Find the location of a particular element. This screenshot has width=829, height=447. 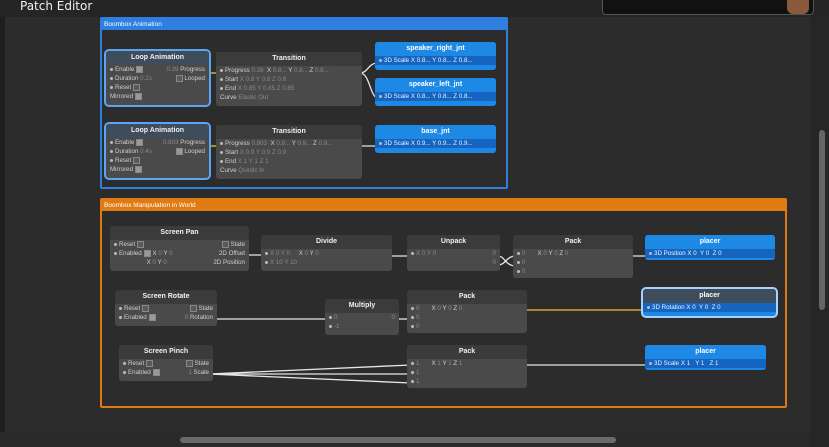

placer-position-node: placer 3D Position X 0 Y 0 Z 0 is located at coordinates (710, 247).